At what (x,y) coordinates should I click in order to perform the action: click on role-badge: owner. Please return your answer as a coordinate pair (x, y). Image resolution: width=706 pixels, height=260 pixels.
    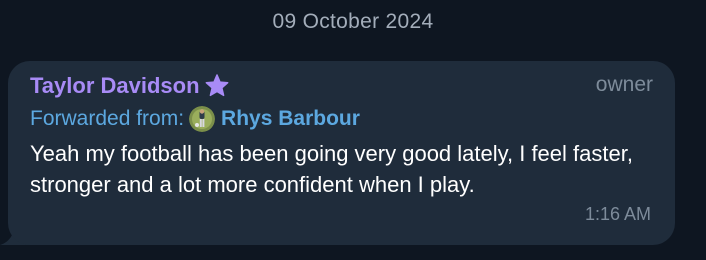
    Looking at the image, I should click on (624, 84).